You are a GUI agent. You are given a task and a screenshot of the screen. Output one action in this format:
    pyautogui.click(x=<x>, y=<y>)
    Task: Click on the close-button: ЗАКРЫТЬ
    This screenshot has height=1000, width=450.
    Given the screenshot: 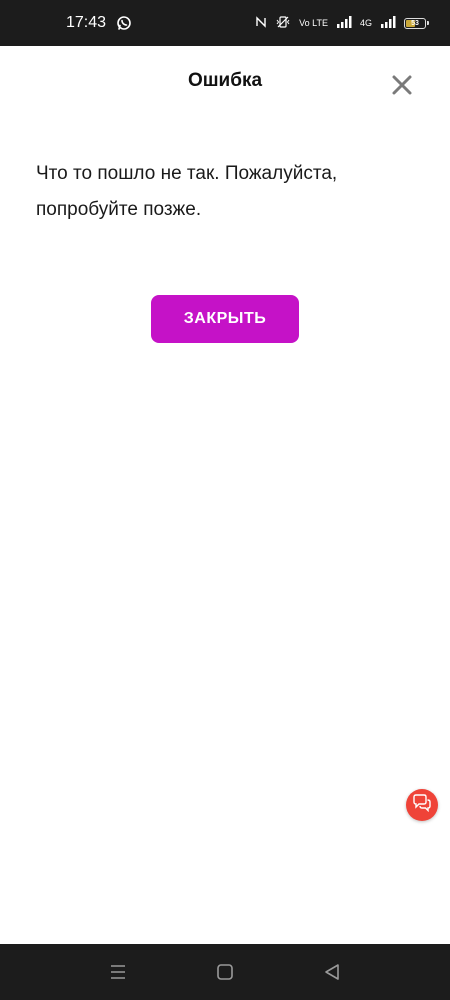 What is the action you would take?
    pyautogui.click(x=225, y=319)
    